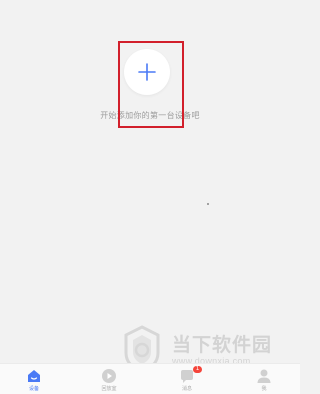 The width and height of the screenshot is (320, 394). Describe the element at coordinates (150, 378) in the screenshot. I see `bottom-tab-bar: 设备 回放室 1 消息 我` at that location.